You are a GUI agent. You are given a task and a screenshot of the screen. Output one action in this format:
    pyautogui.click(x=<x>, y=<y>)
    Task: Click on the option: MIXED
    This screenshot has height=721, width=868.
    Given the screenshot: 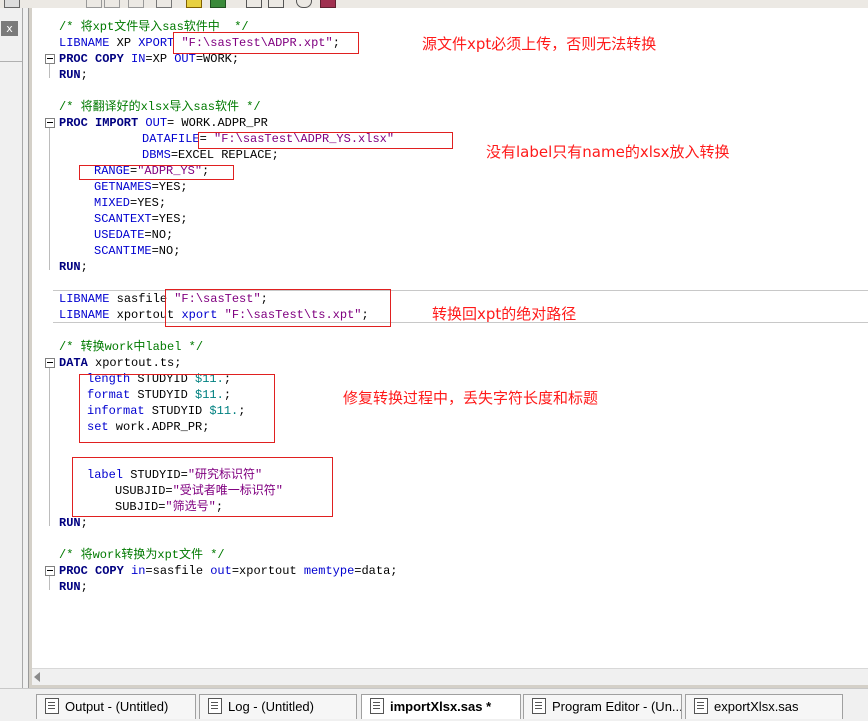 What is the action you would take?
    pyautogui.click(x=112, y=203)
    